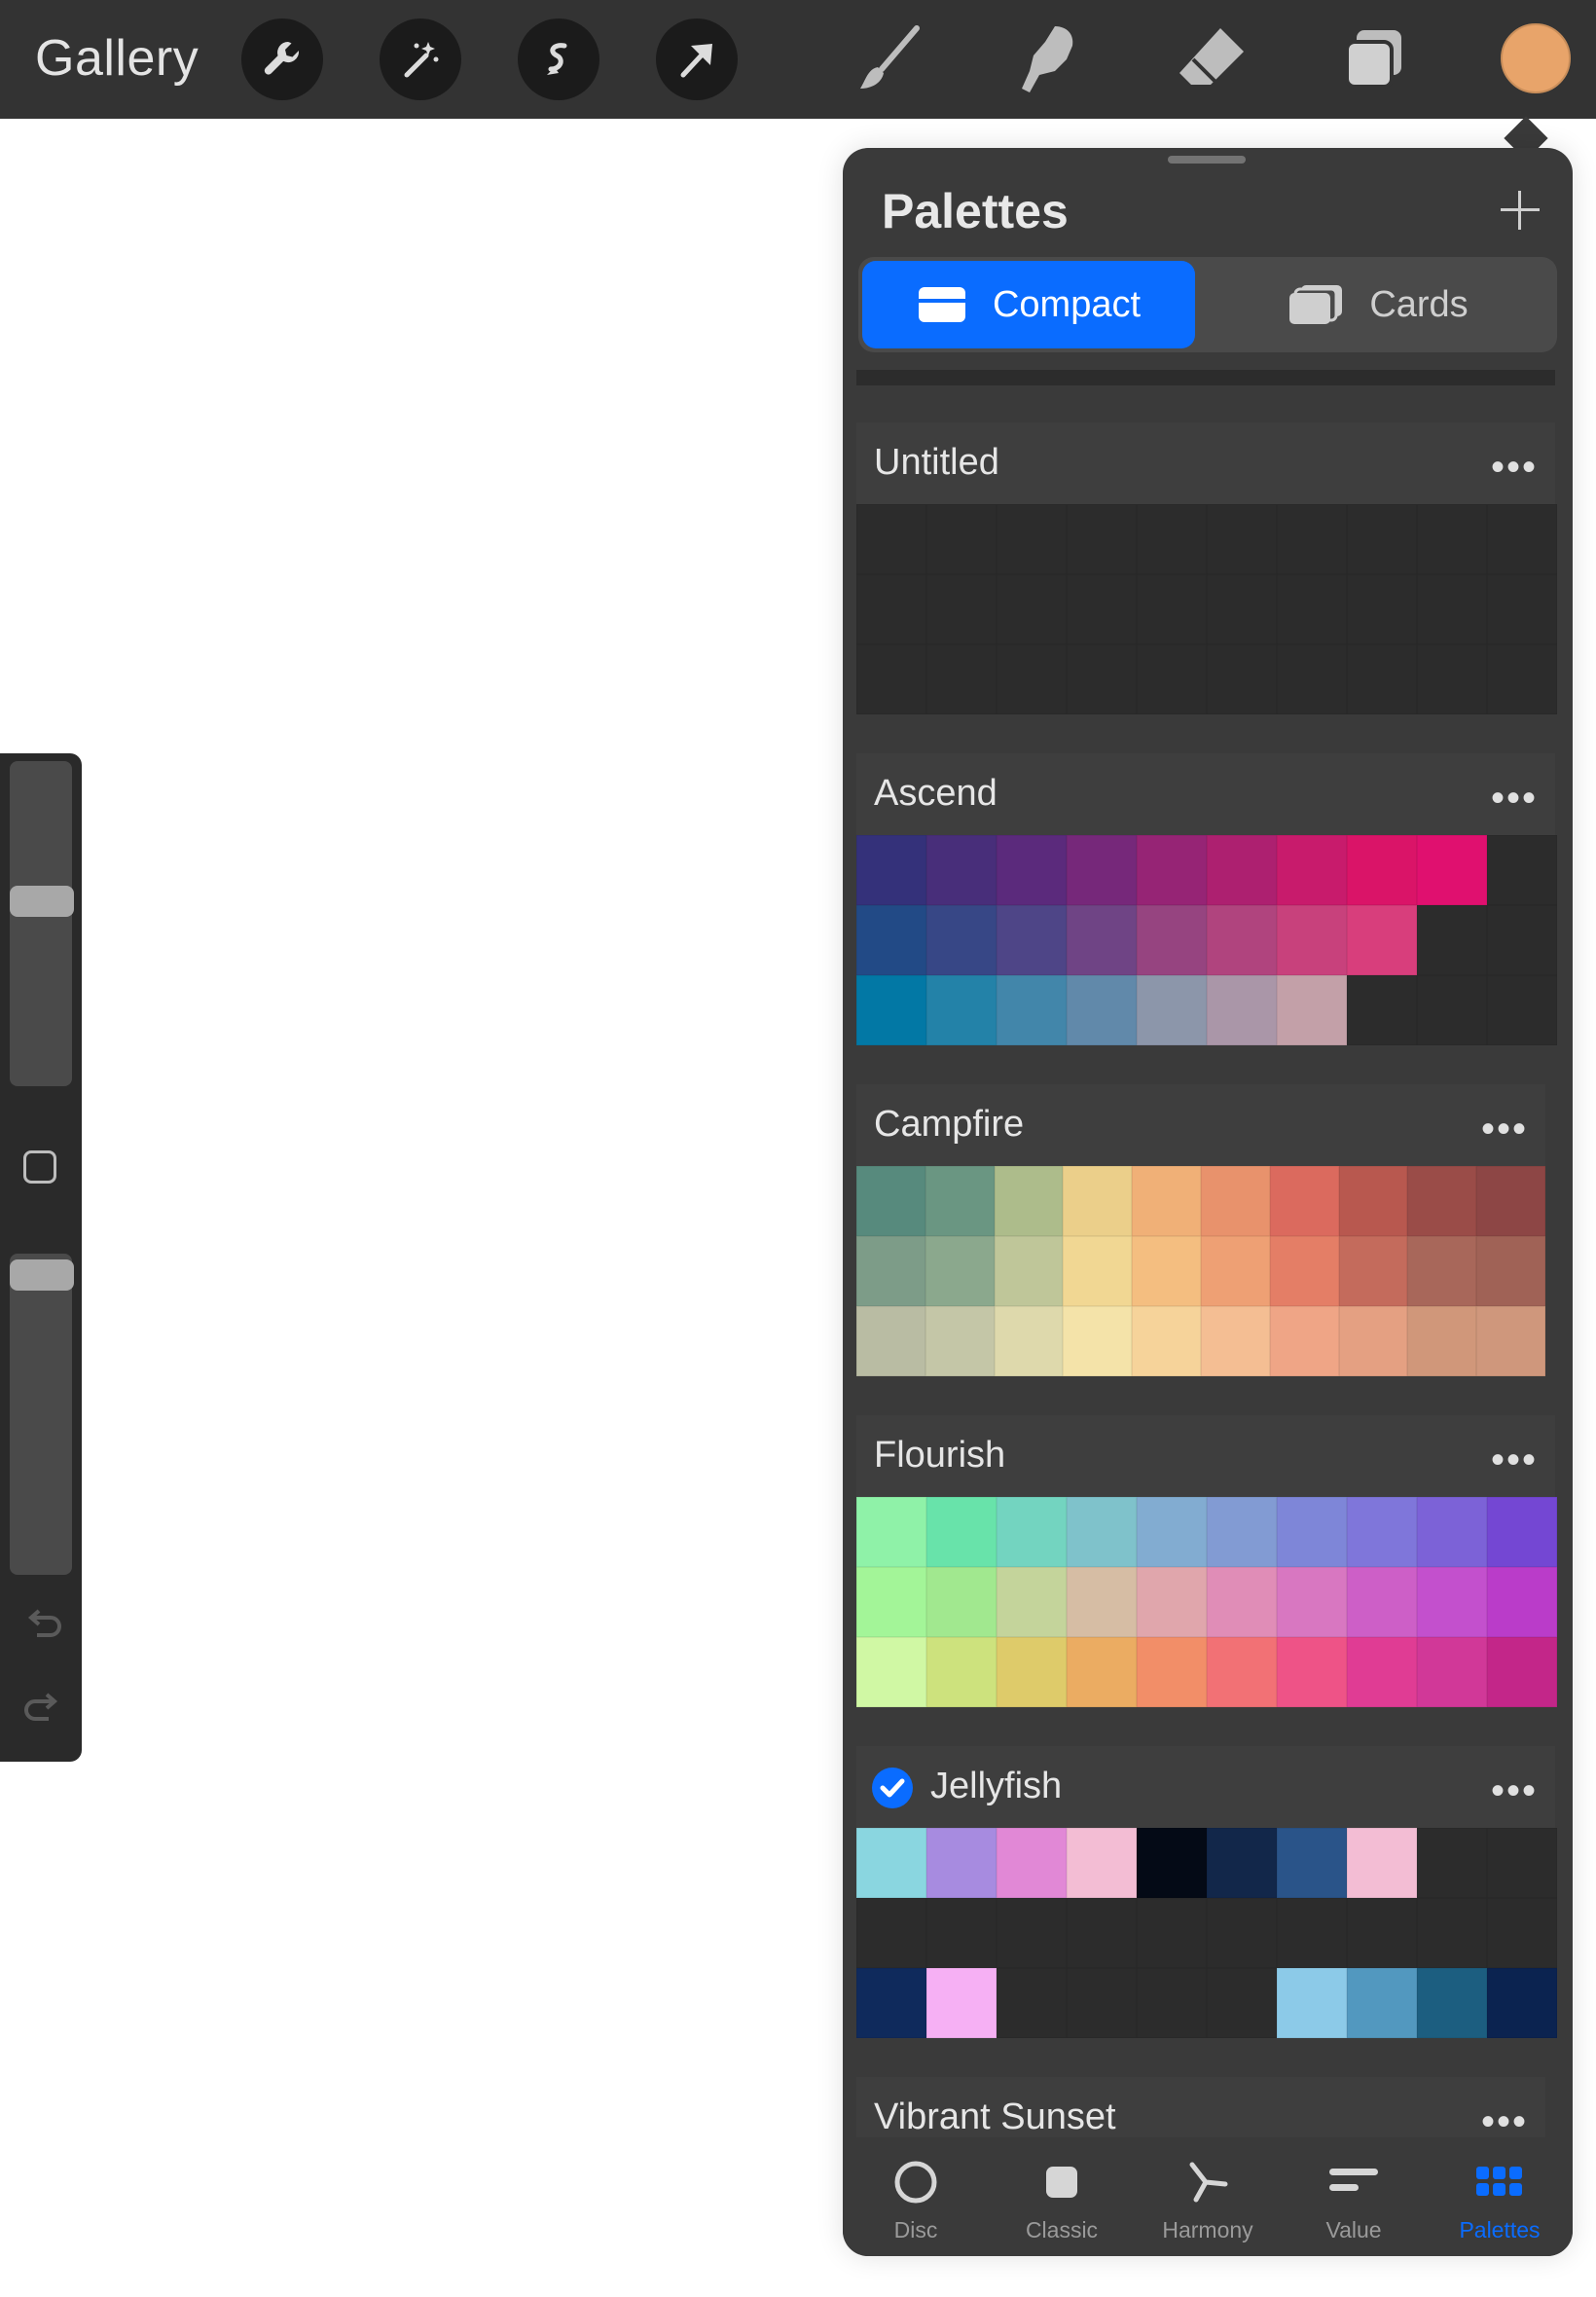 This screenshot has height=2297, width=1596. What do you see at coordinates (41, 923) in the screenshot?
I see `brush-size-slider` at bounding box center [41, 923].